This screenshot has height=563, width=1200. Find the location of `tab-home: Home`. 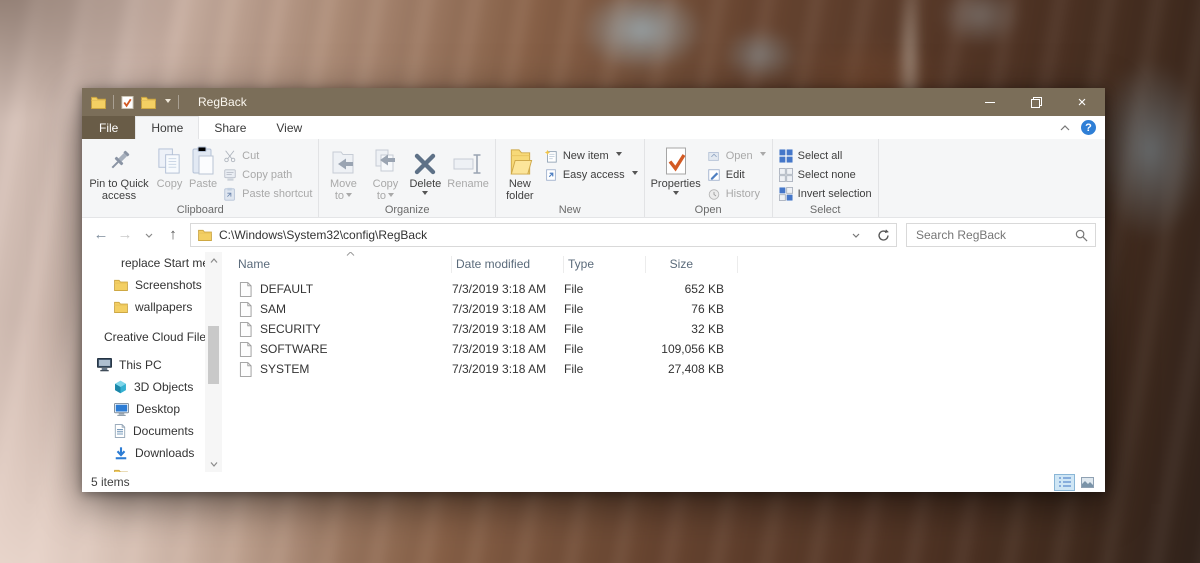

tab-home: Home is located at coordinates (167, 127).